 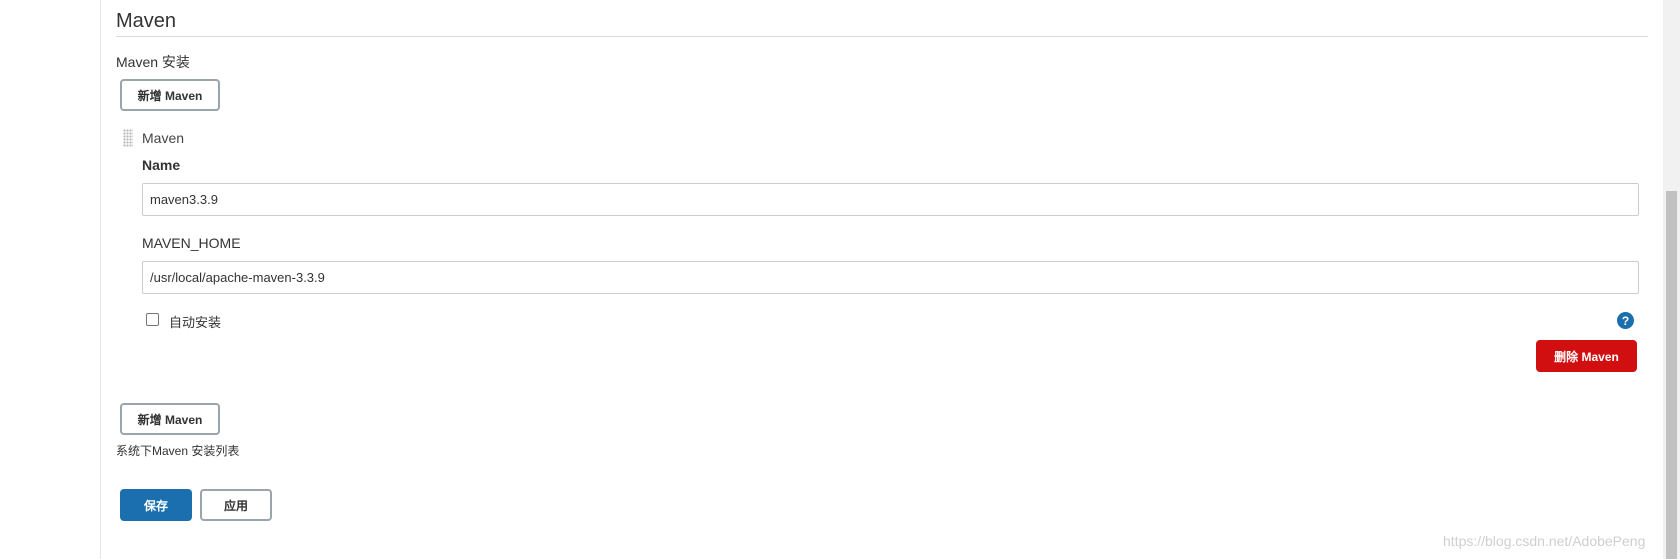 What do you see at coordinates (170, 419) in the screenshot?
I see `add-maven-button-bottom: 新增 Maven` at bounding box center [170, 419].